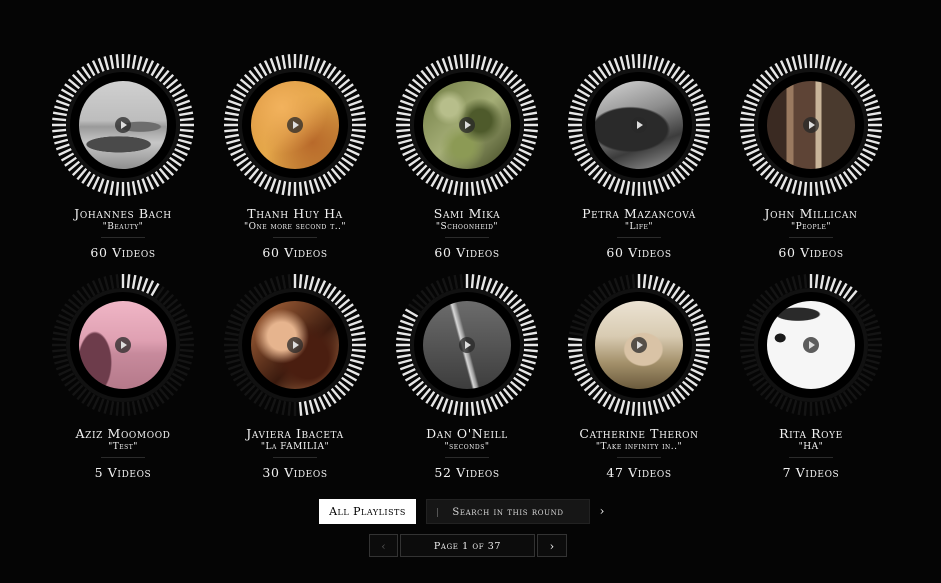 This screenshot has height=583, width=941. What do you see at coordinates (639, 213) in the screenshot?
I see `playlist-author: Petra Mazancová` at bounding box center [639, 213].